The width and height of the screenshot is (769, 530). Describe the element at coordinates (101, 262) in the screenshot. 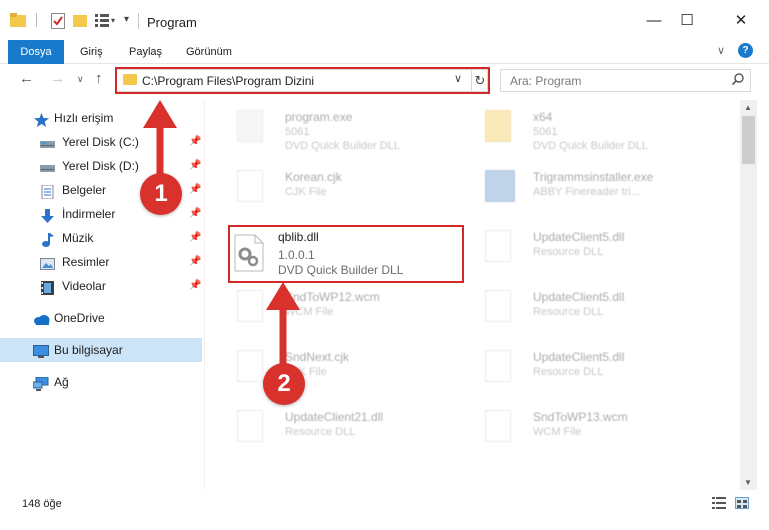

I see `sidebar-item-pictures: Resimler 📌` at that location.